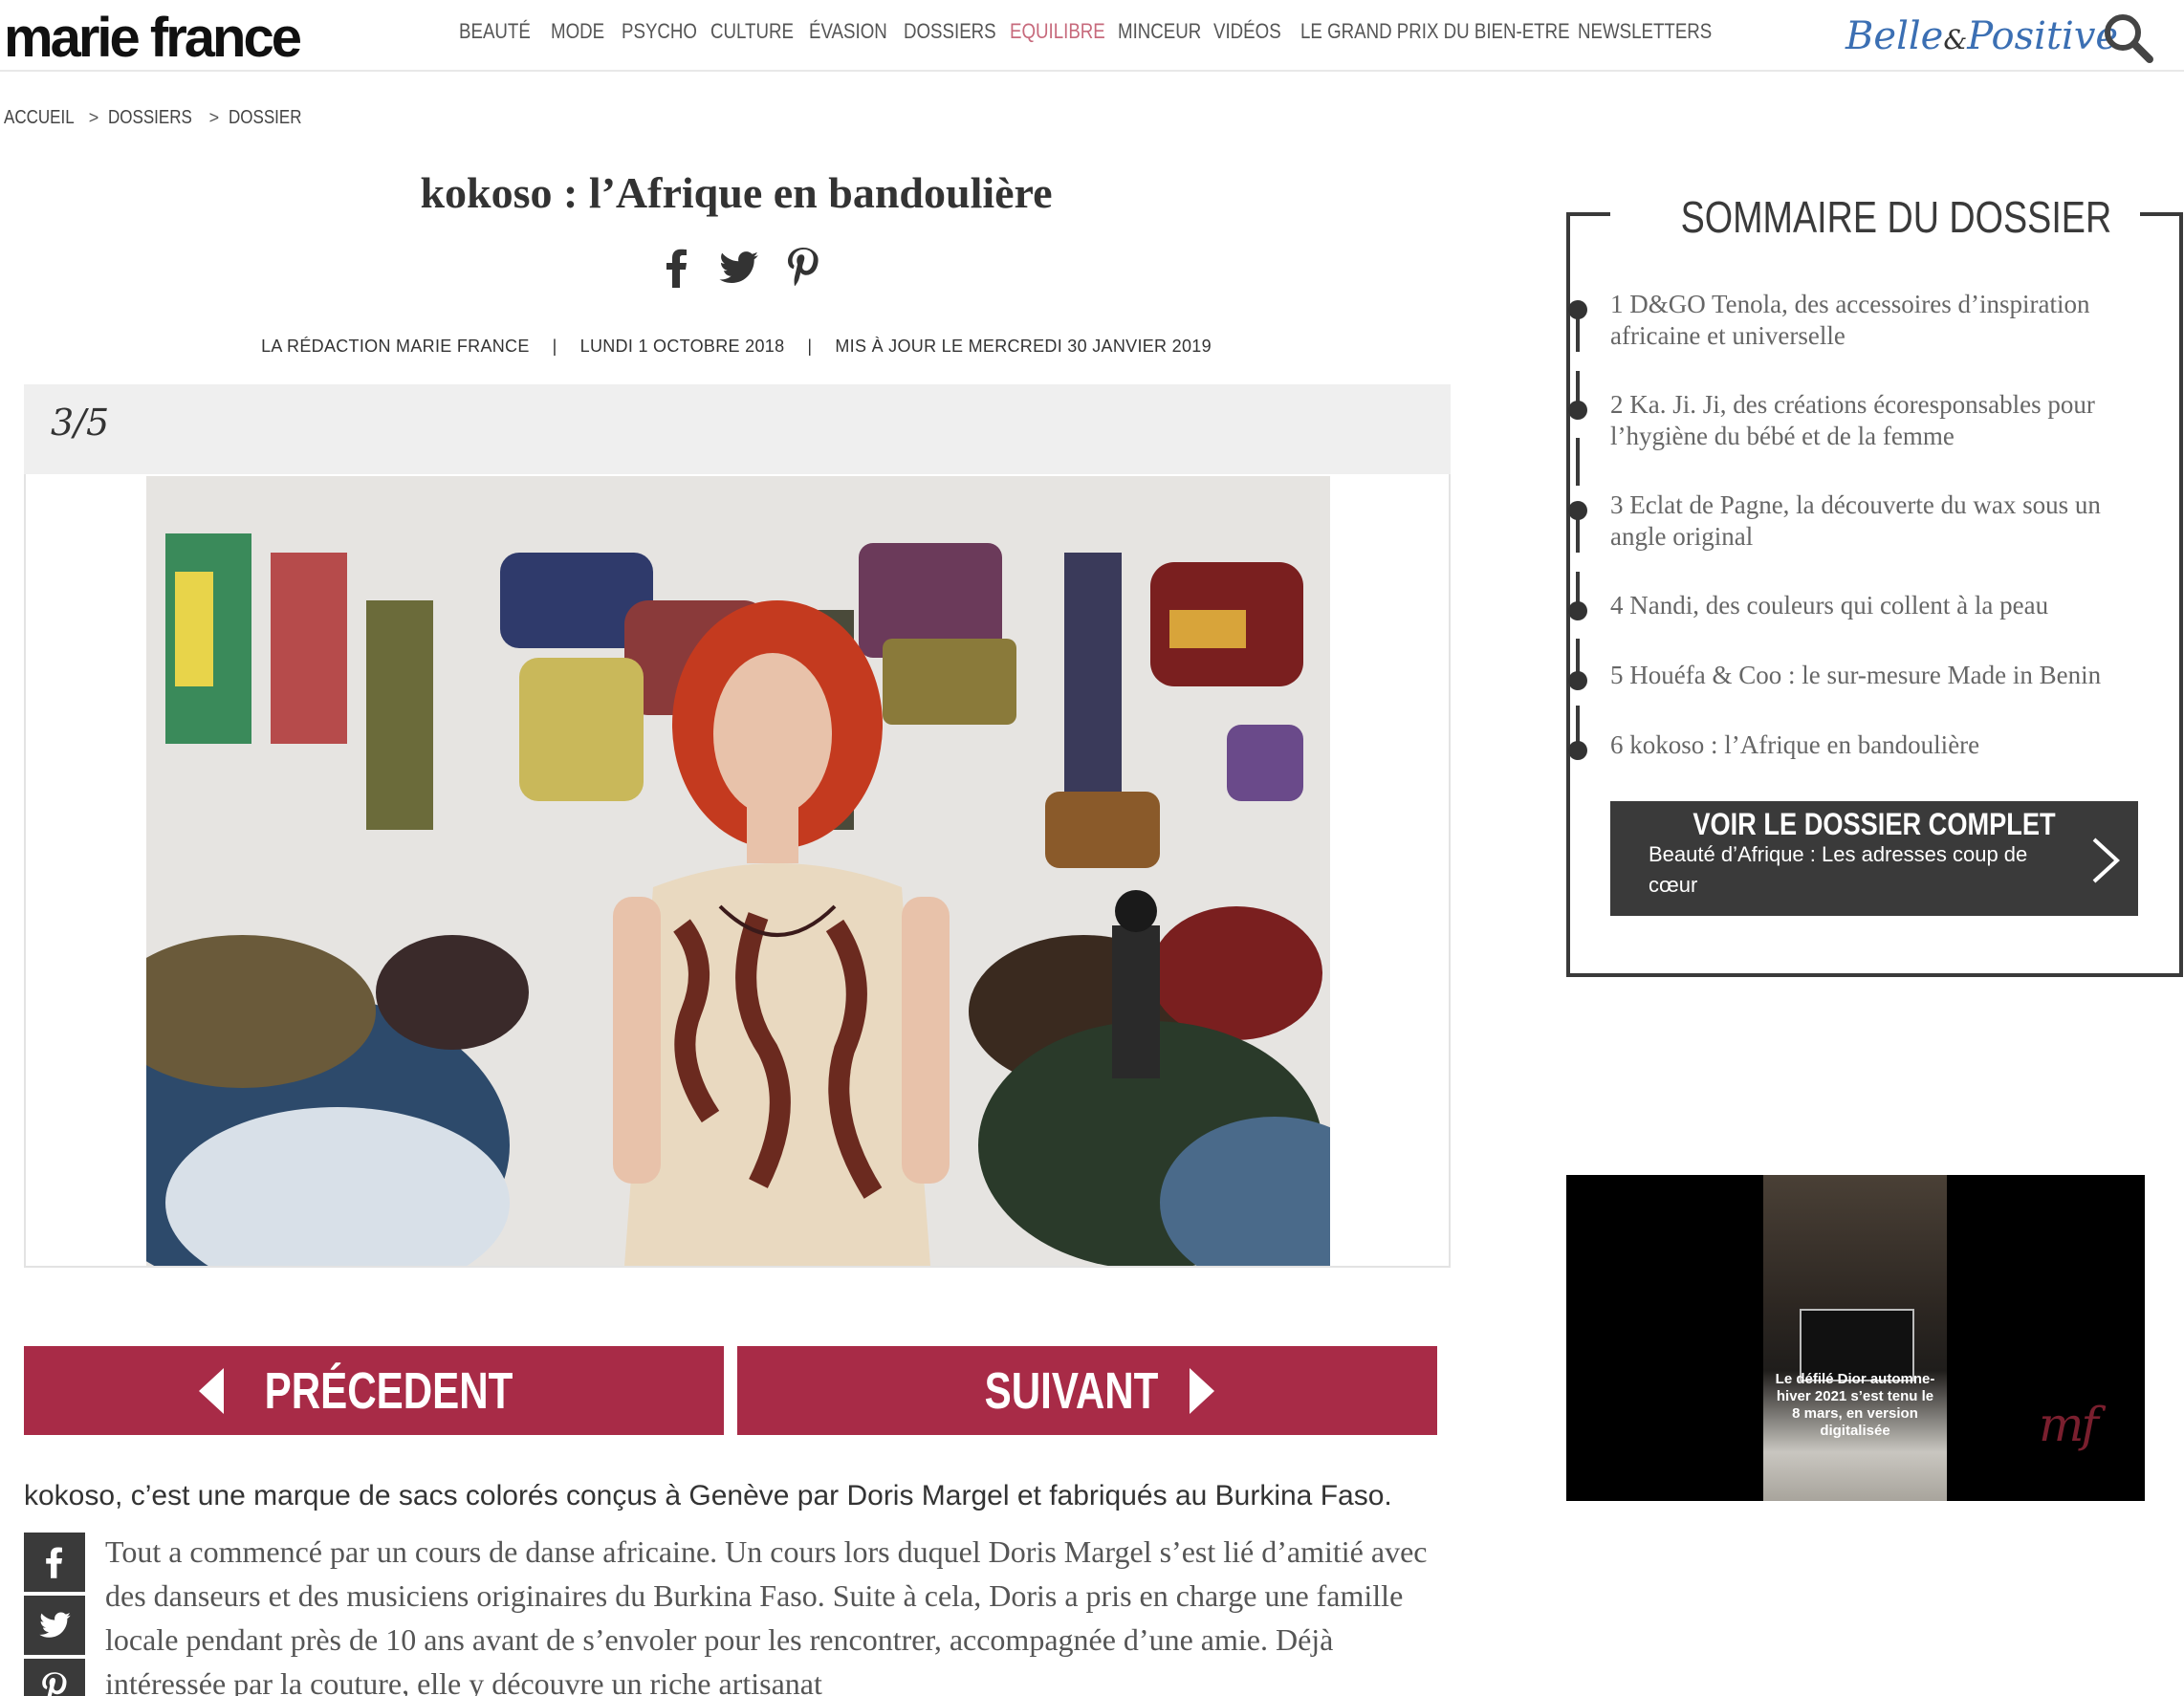  I want to click on side-share-bar, so click(54, 1614).